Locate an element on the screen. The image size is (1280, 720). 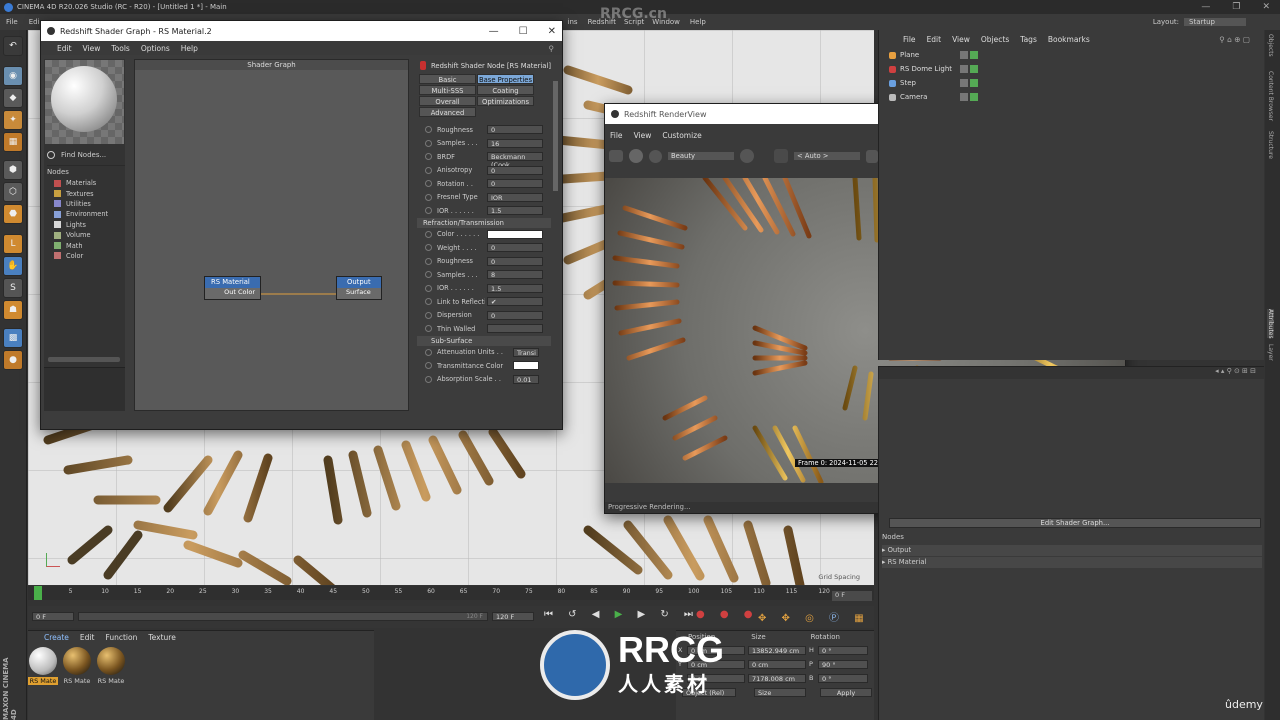
search-icon: ⚲ is located at coordinates (552, 48).